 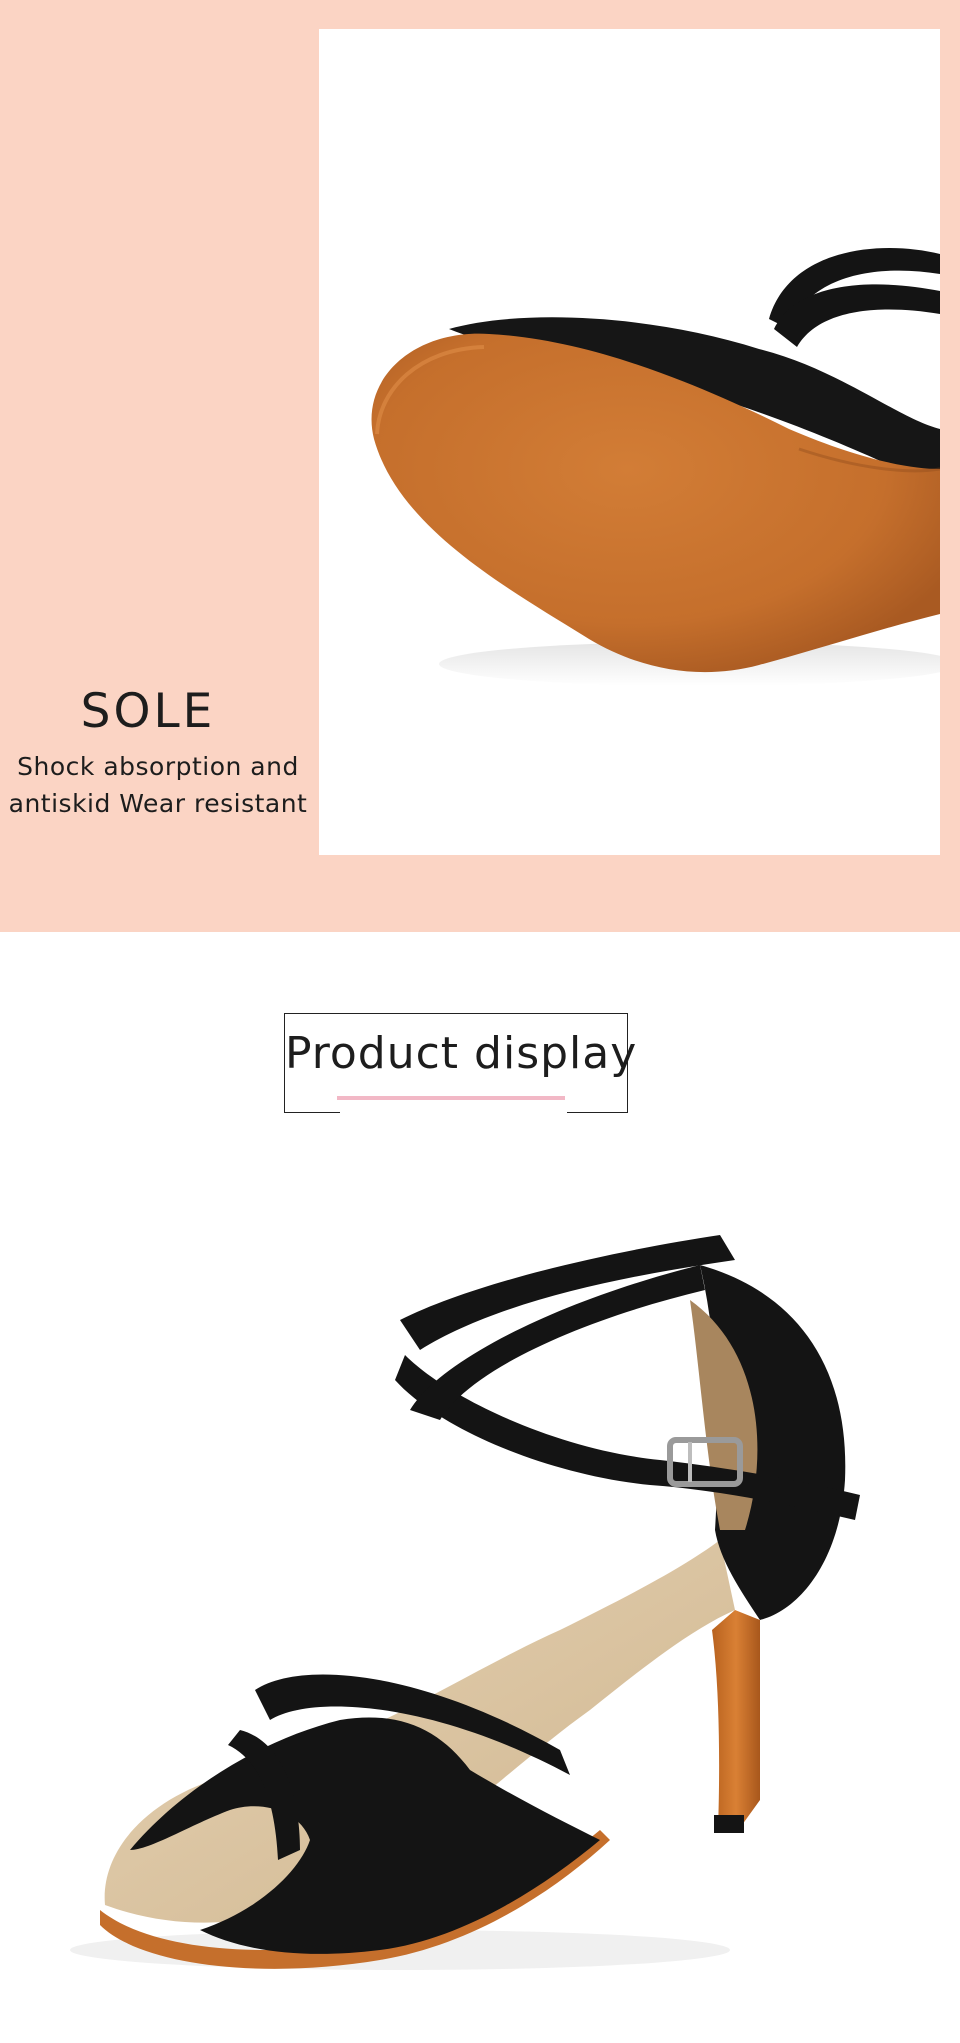 What do you see at coordinates (736, 1720) in the screenshot?
I see `heel` at bounding box center [736, 1720].